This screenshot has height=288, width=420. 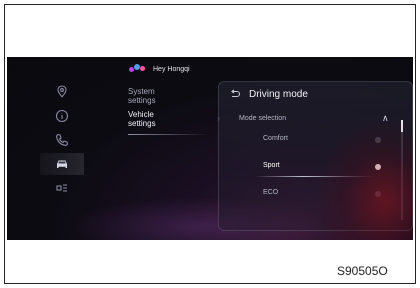 I want to click on chevron-up-icon: ∧, so click(x=385, y=118).